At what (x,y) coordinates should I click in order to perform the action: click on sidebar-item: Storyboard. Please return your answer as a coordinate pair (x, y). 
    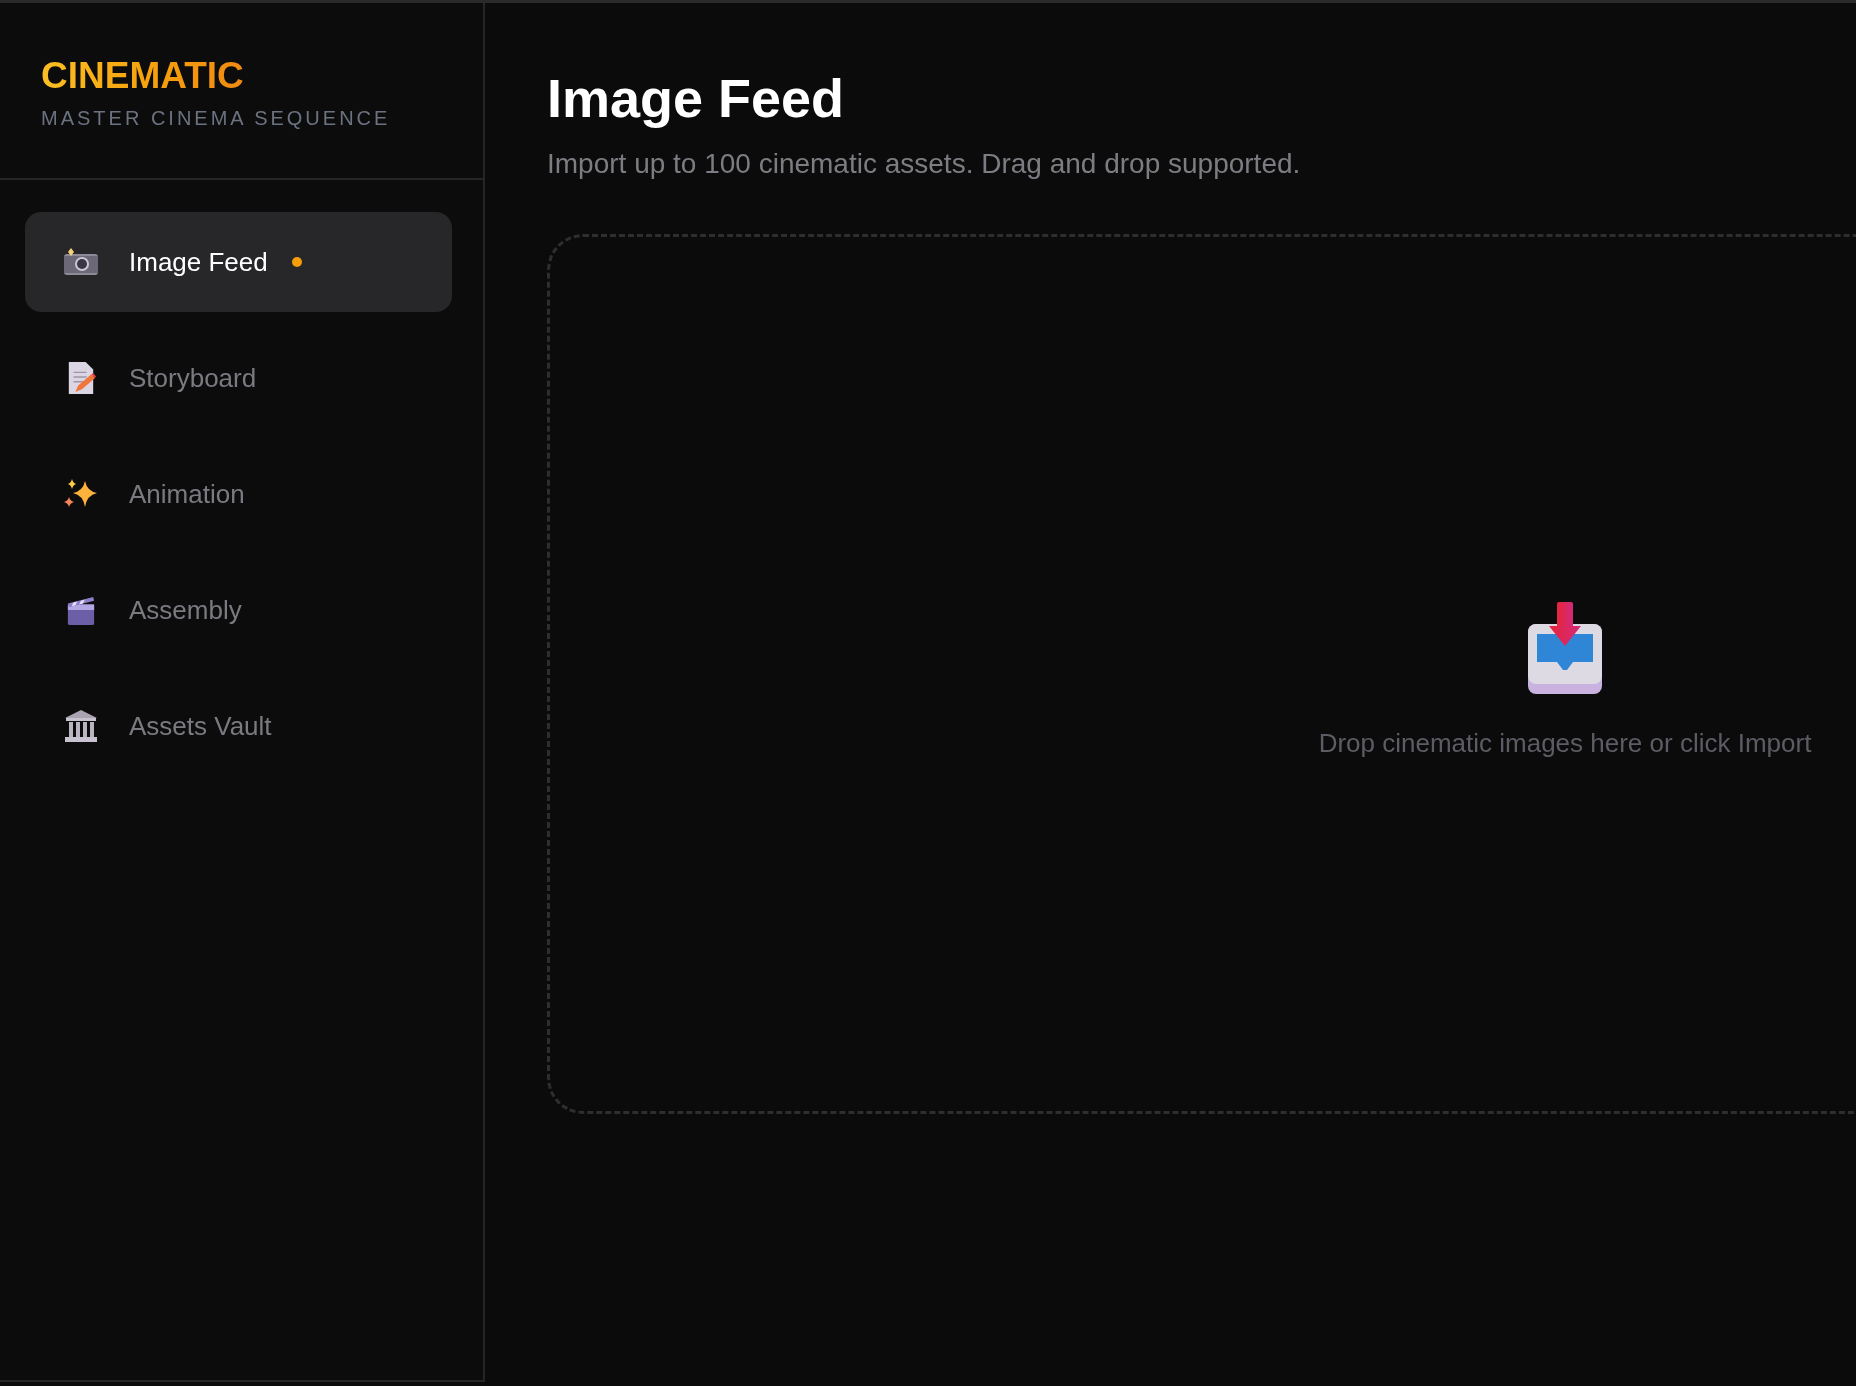
    Looking at the image, I should click on (238, 378).